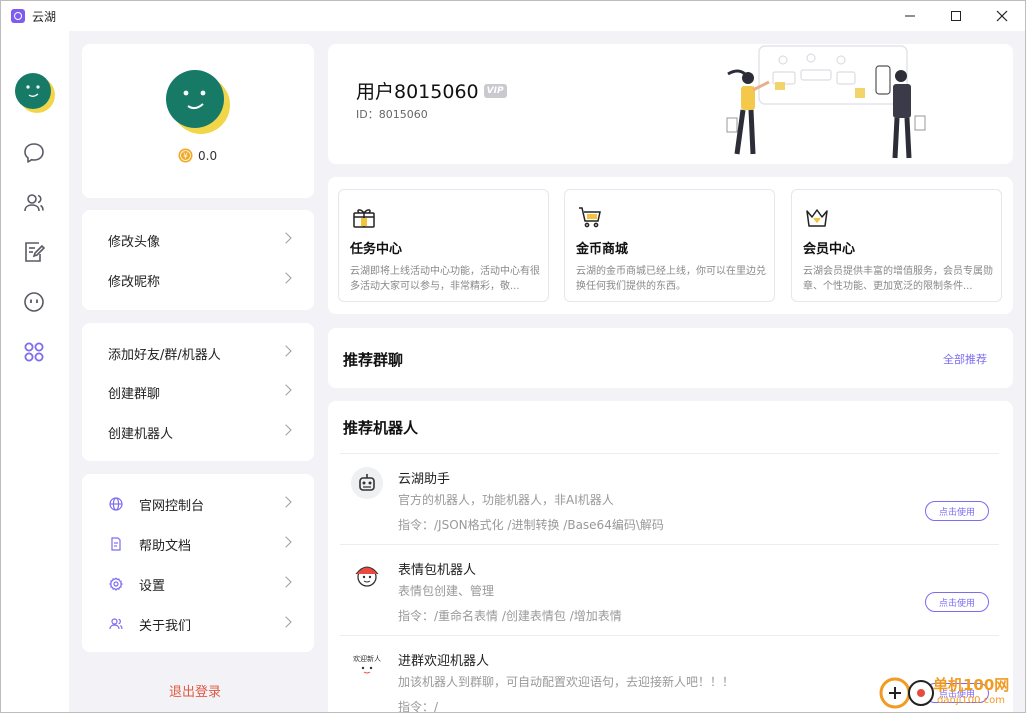 This screenshot has width=1026, height=713. I want to click on rail-contacts-button, so click(34, 203).